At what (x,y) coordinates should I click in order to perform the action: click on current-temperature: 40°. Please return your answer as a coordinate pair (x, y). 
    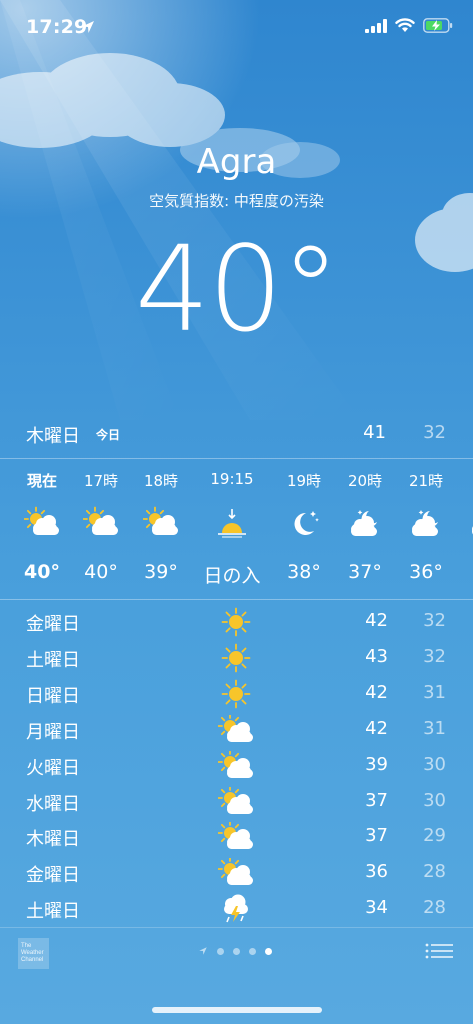
    Looking at the image, I should click on (237, 289).